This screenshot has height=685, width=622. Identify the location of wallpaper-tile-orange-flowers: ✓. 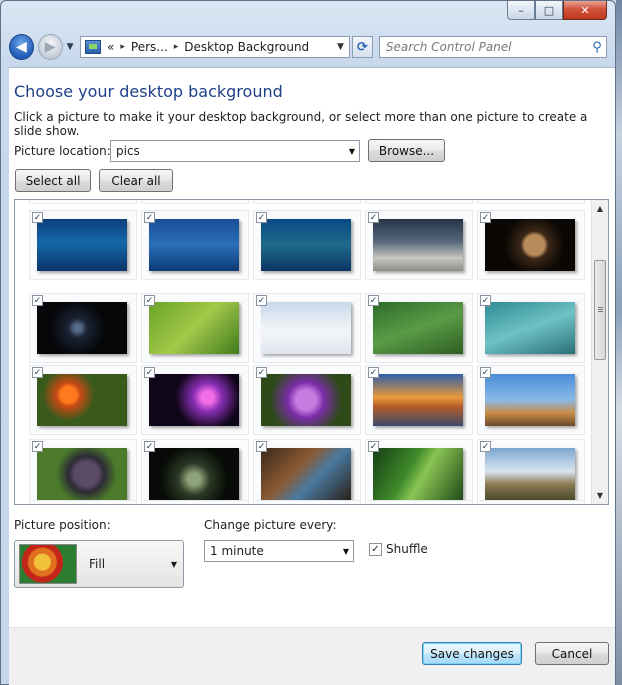
(83, 400).